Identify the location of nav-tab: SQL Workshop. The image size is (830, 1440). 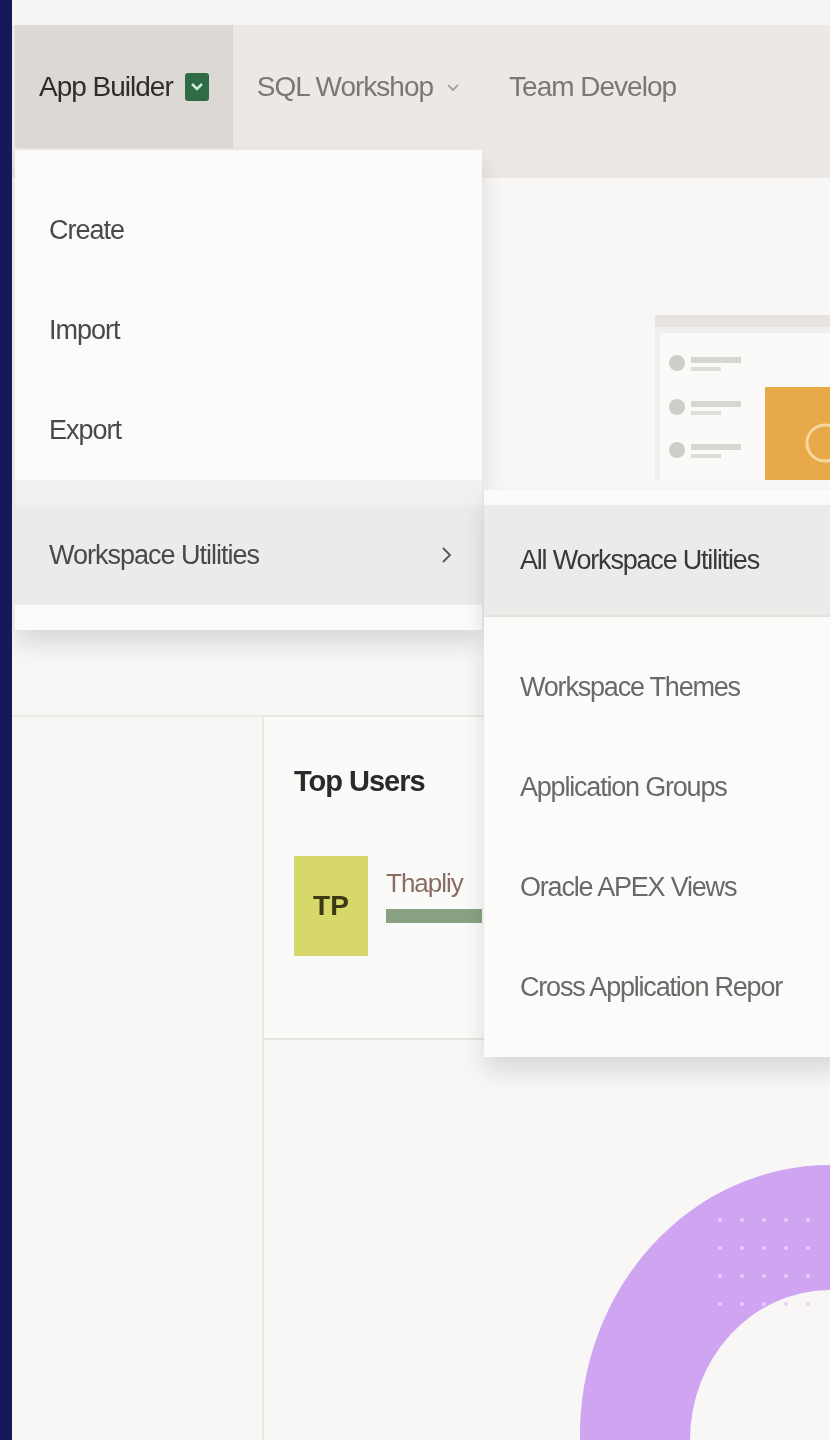
(359, 86).